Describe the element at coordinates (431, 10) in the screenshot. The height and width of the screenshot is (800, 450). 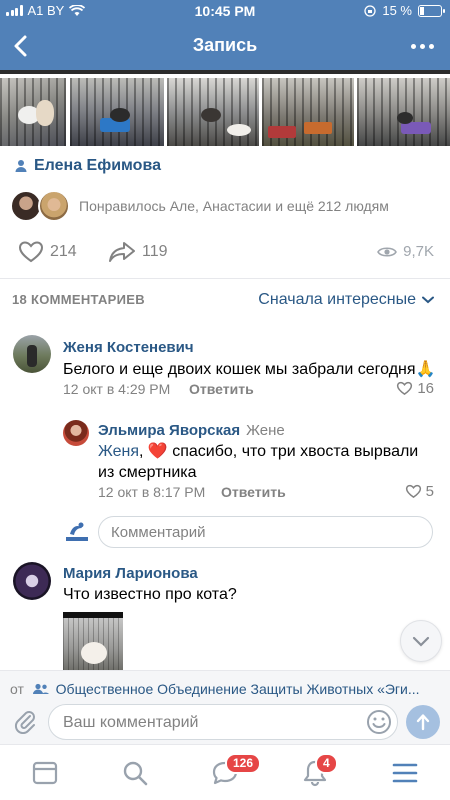
I see `battery-icon` at that location.